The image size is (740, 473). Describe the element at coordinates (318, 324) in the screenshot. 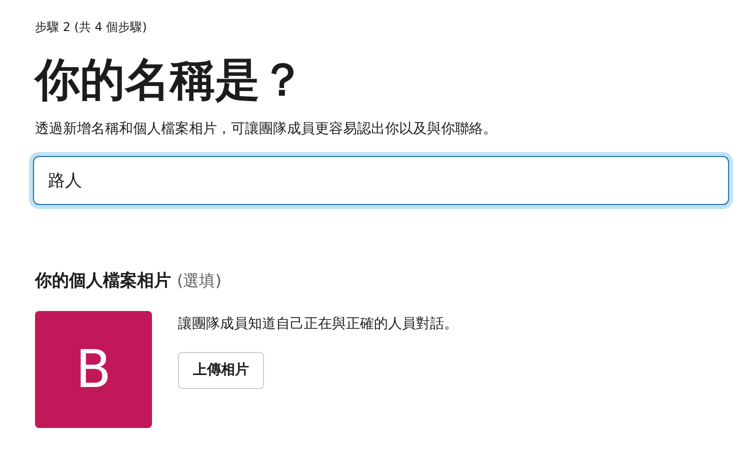

I see `photo-hint: 讓團隊成員知道自己正在與正確的人員對話。` at that location.